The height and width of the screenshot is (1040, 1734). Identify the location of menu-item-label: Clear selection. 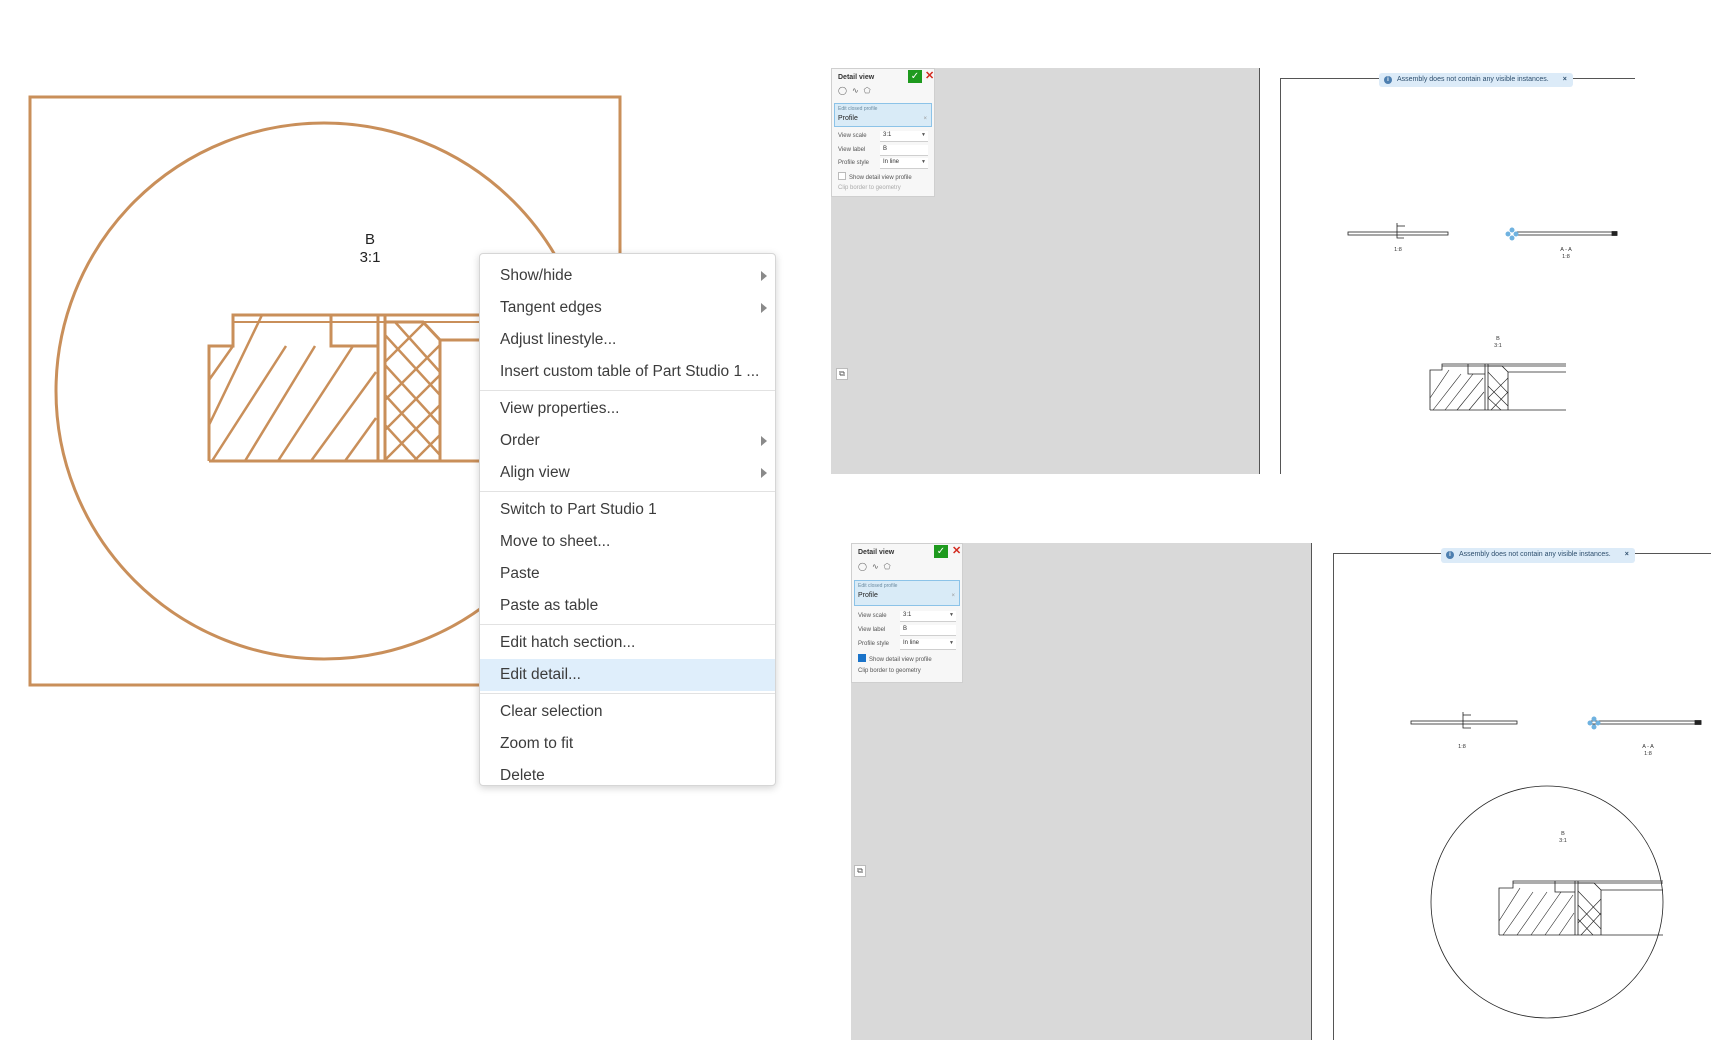
(551, 711).